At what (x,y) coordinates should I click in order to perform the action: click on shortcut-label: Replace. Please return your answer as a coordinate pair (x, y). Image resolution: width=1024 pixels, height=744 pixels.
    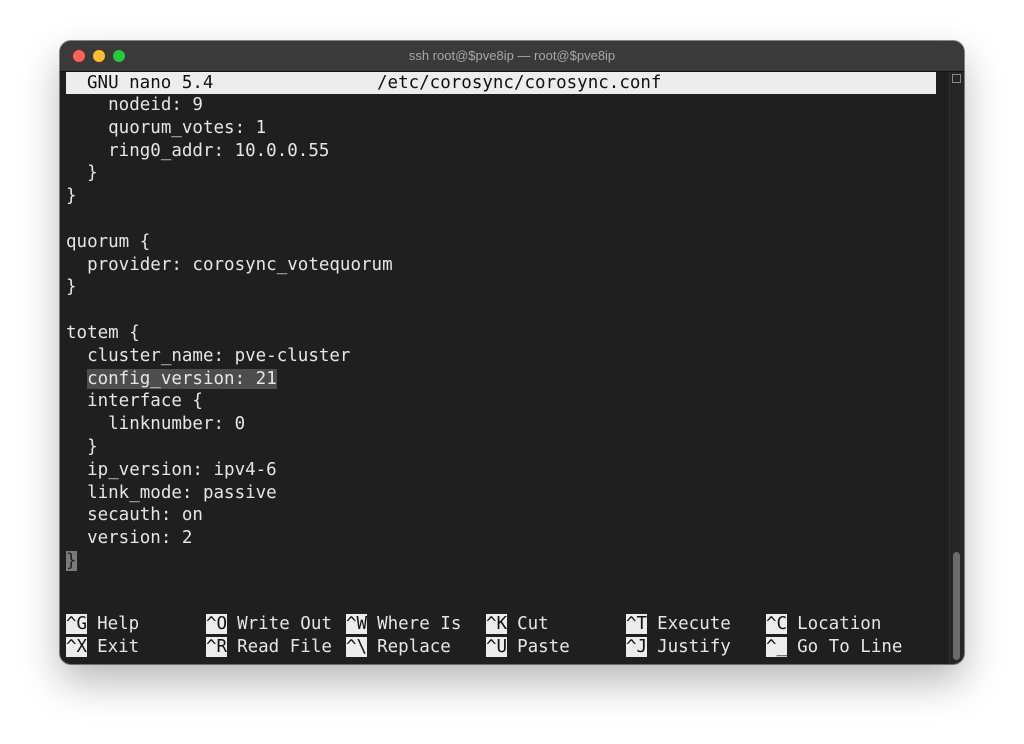
    Looking at the image, I should click on (414, 647).